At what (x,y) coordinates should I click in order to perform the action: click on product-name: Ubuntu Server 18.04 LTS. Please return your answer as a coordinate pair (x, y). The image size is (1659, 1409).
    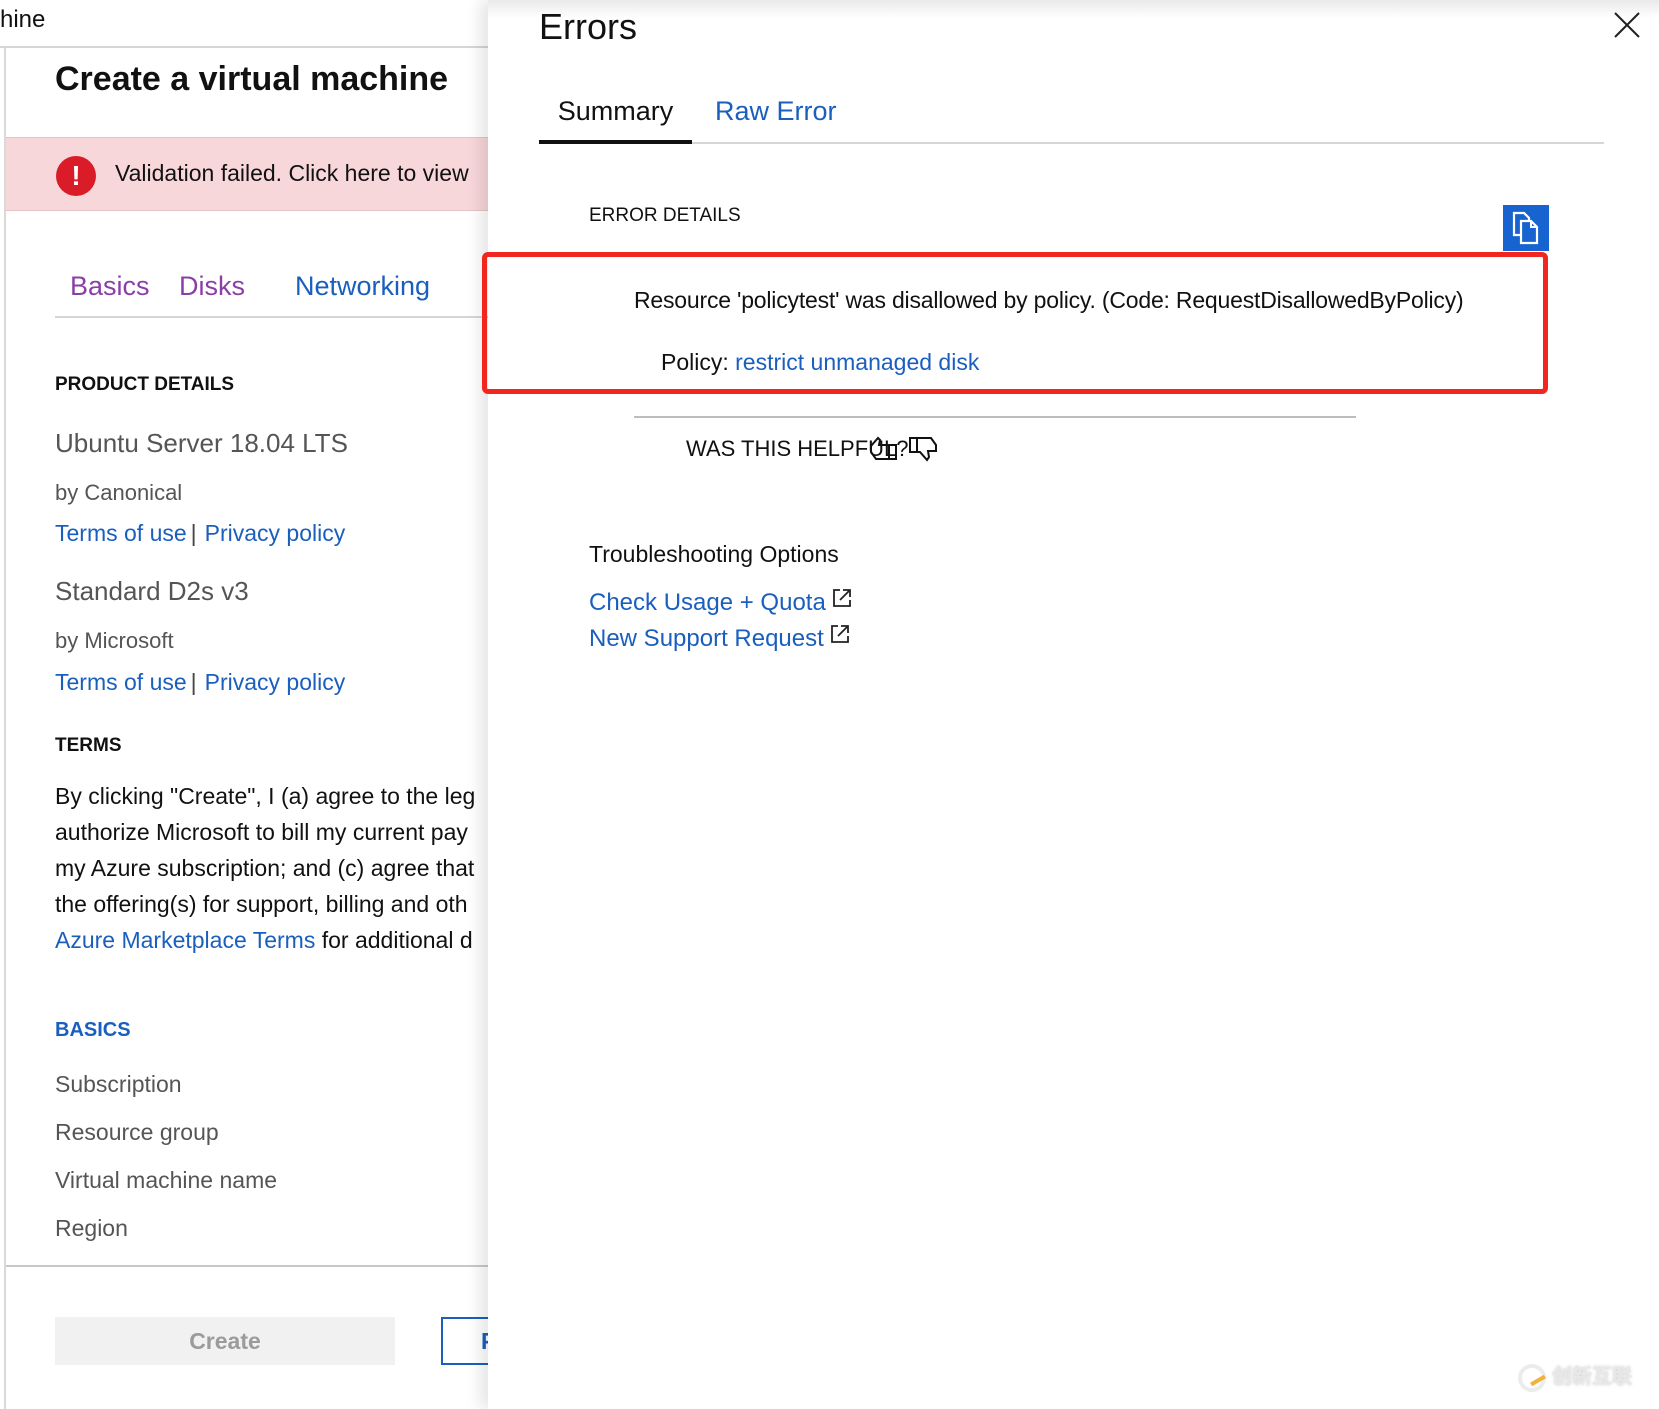
    Looking at the image, I should click on (201, 443).